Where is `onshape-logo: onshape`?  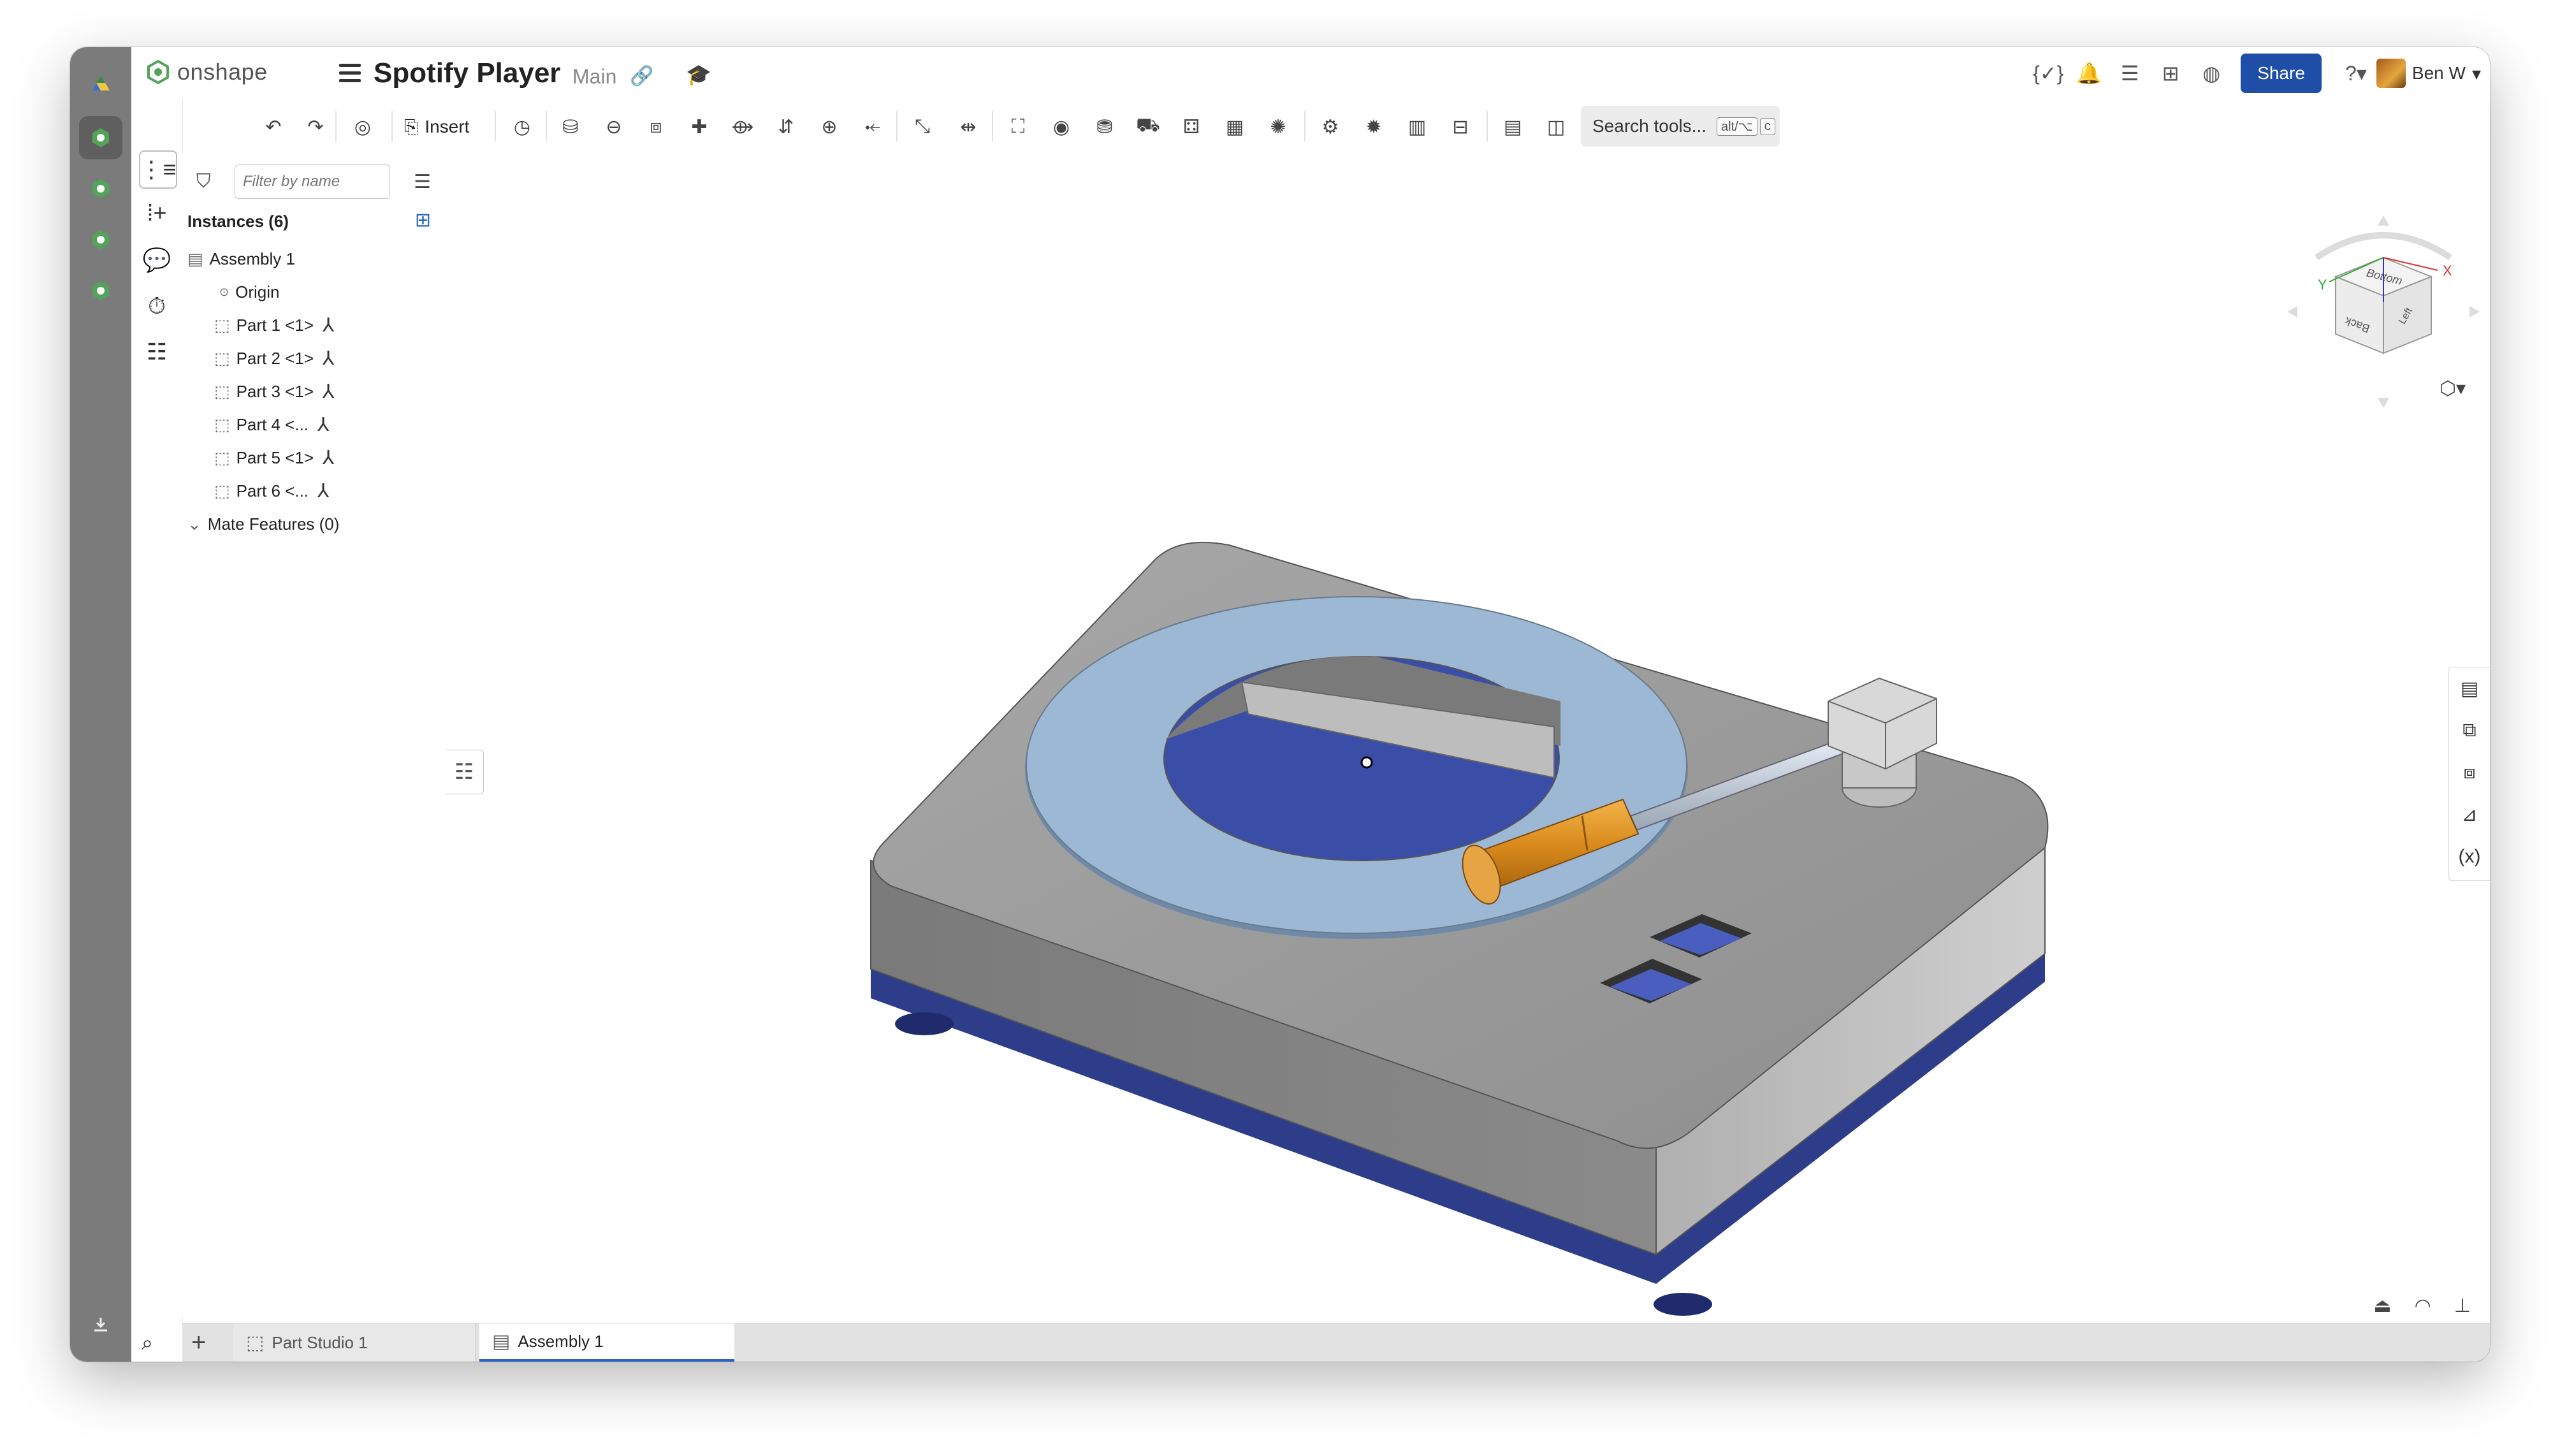 onshape-logo: onshape is located at coordinates (207, 72).